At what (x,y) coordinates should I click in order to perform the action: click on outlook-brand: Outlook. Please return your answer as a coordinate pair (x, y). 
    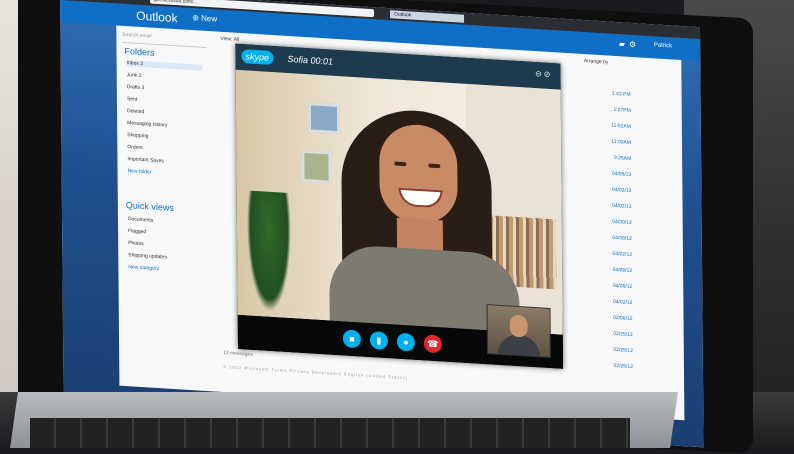
    Looking at the image, I should click on (156, 17).